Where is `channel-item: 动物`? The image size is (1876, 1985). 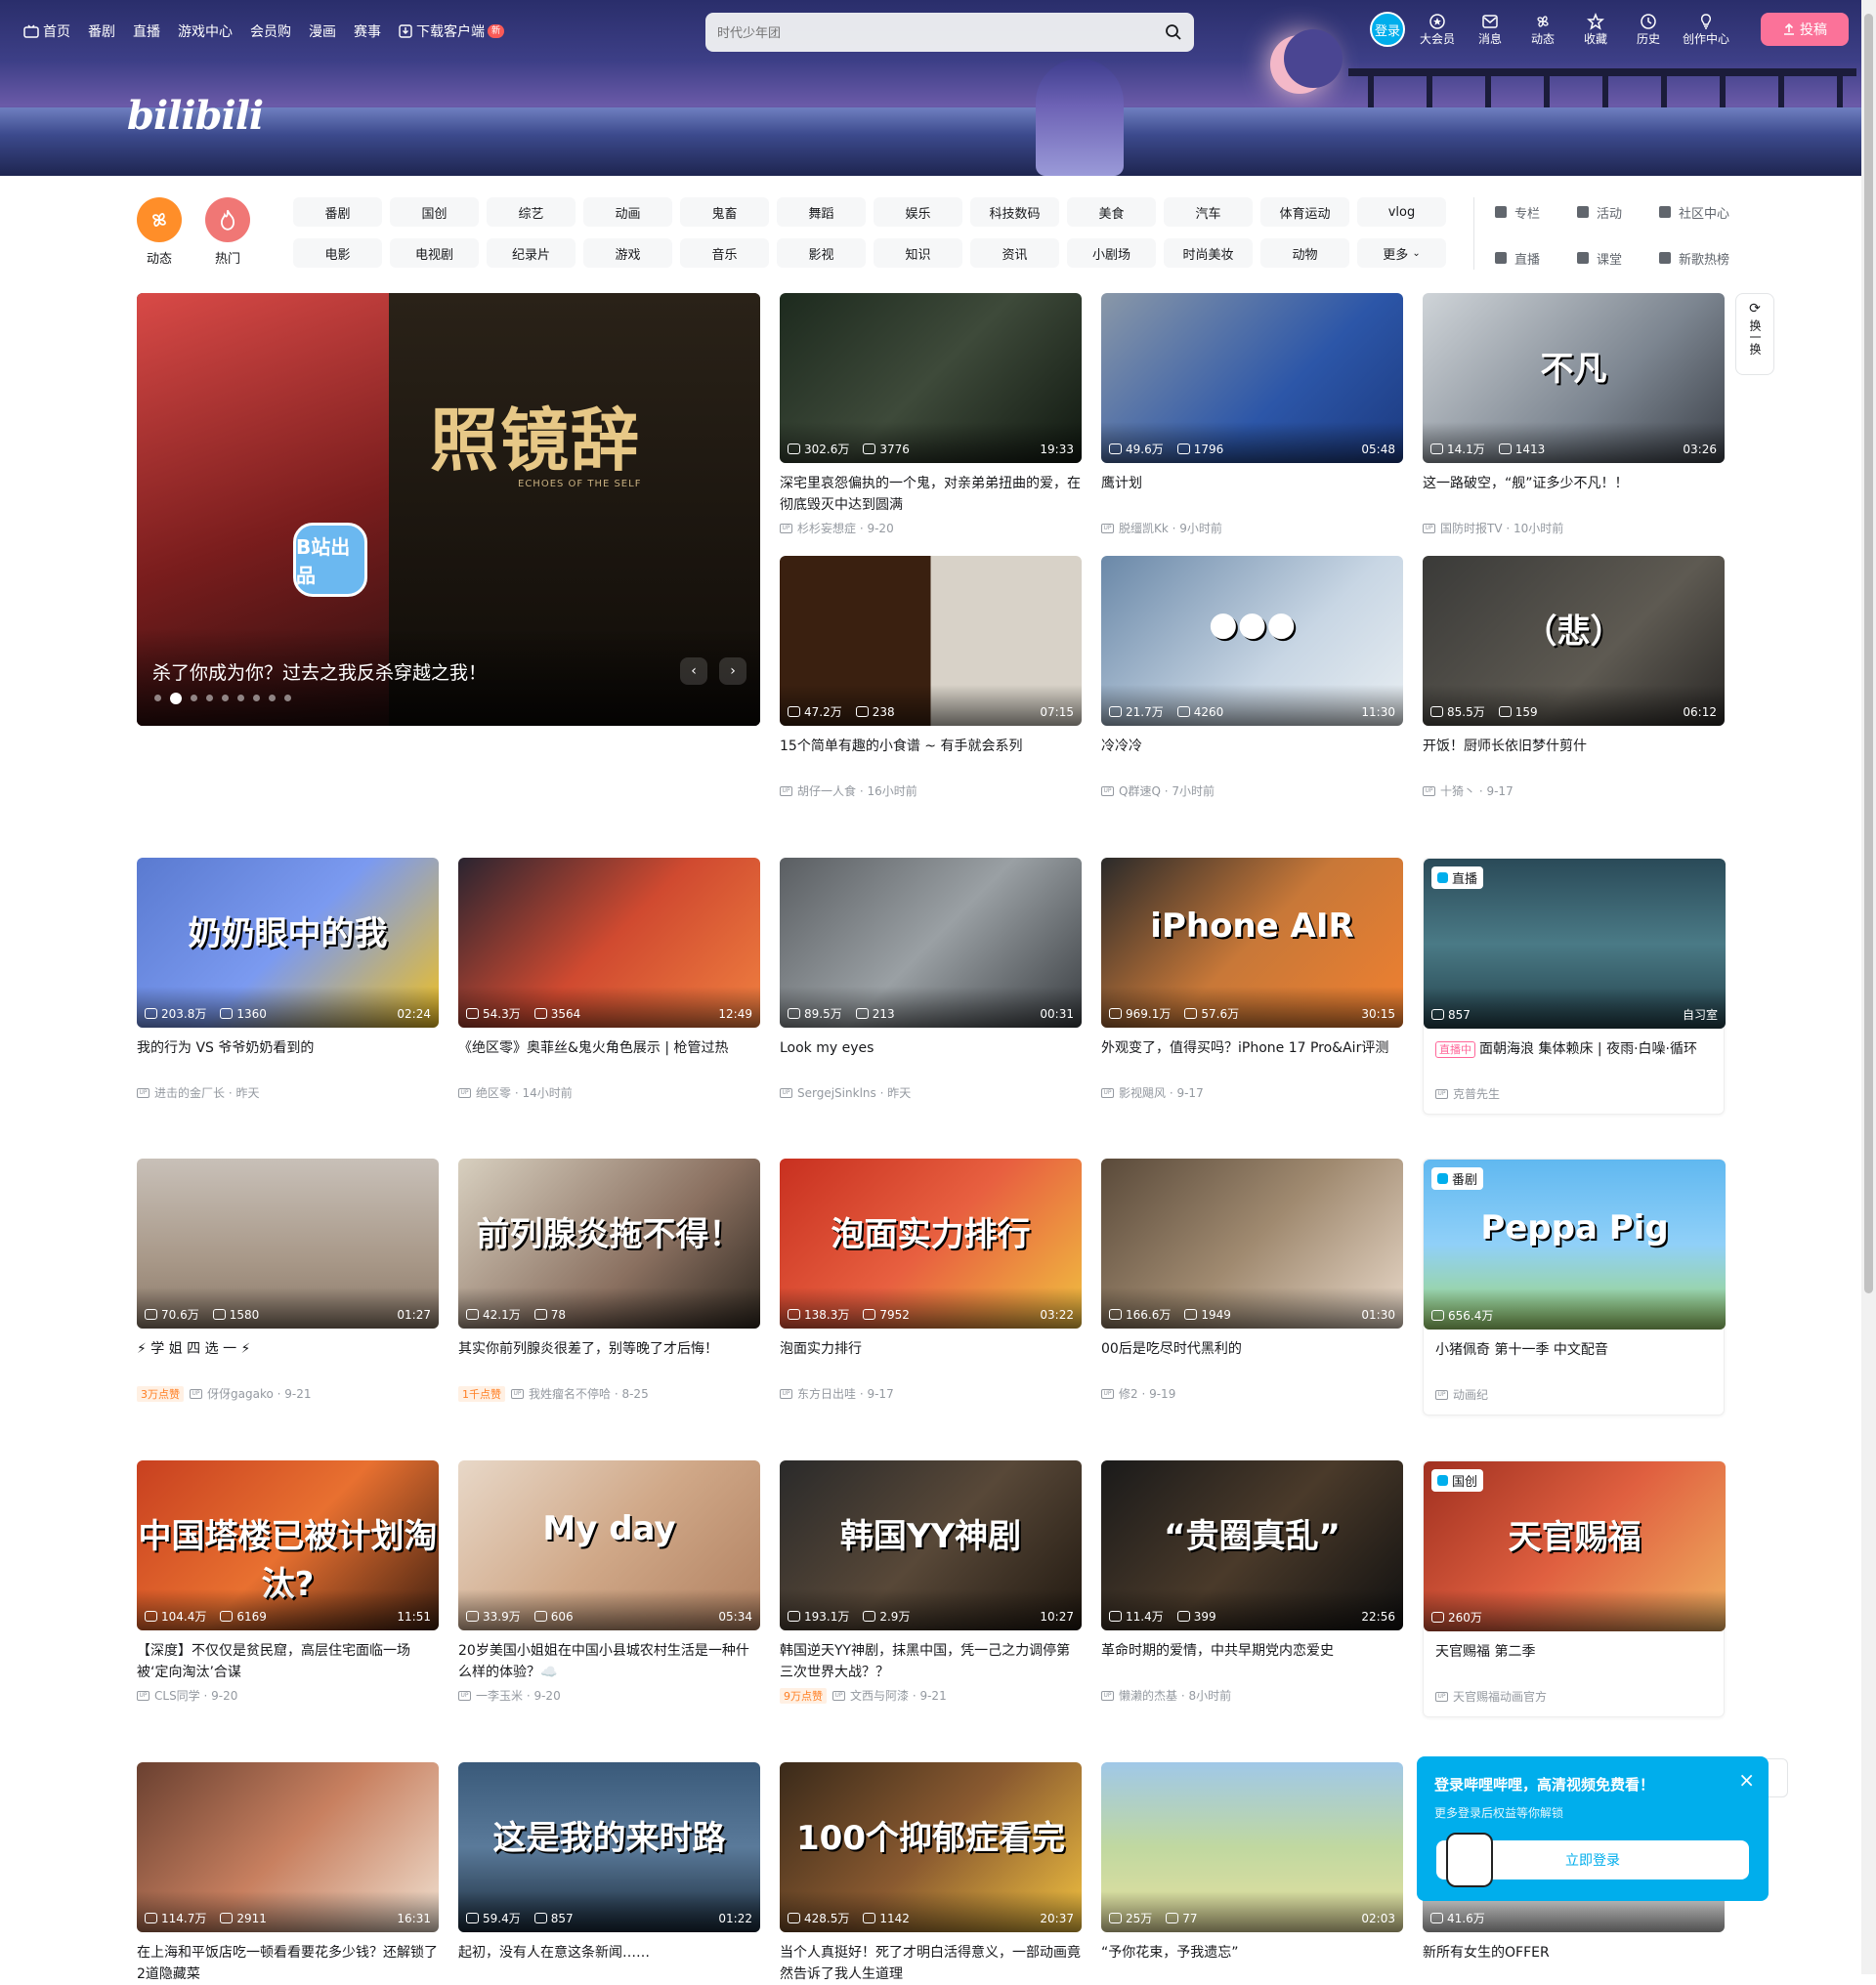
channel-item: 动物 is located at coordinates (1304, 253).